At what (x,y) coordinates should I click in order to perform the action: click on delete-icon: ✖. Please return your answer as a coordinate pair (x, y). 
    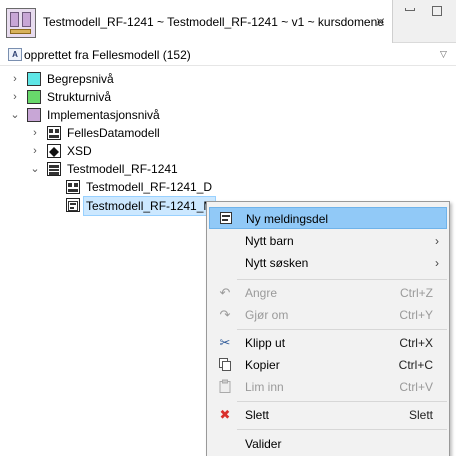
    Looking at the image, I should click on (225, 414).